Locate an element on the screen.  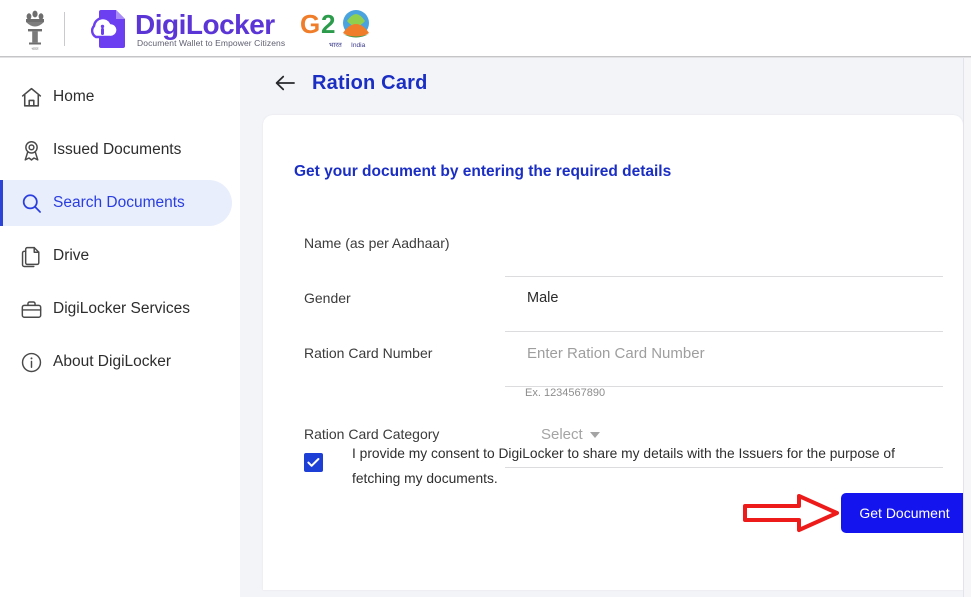
form-row-name: Name (as per Aadhaar) is located at coordinates (613, 249).